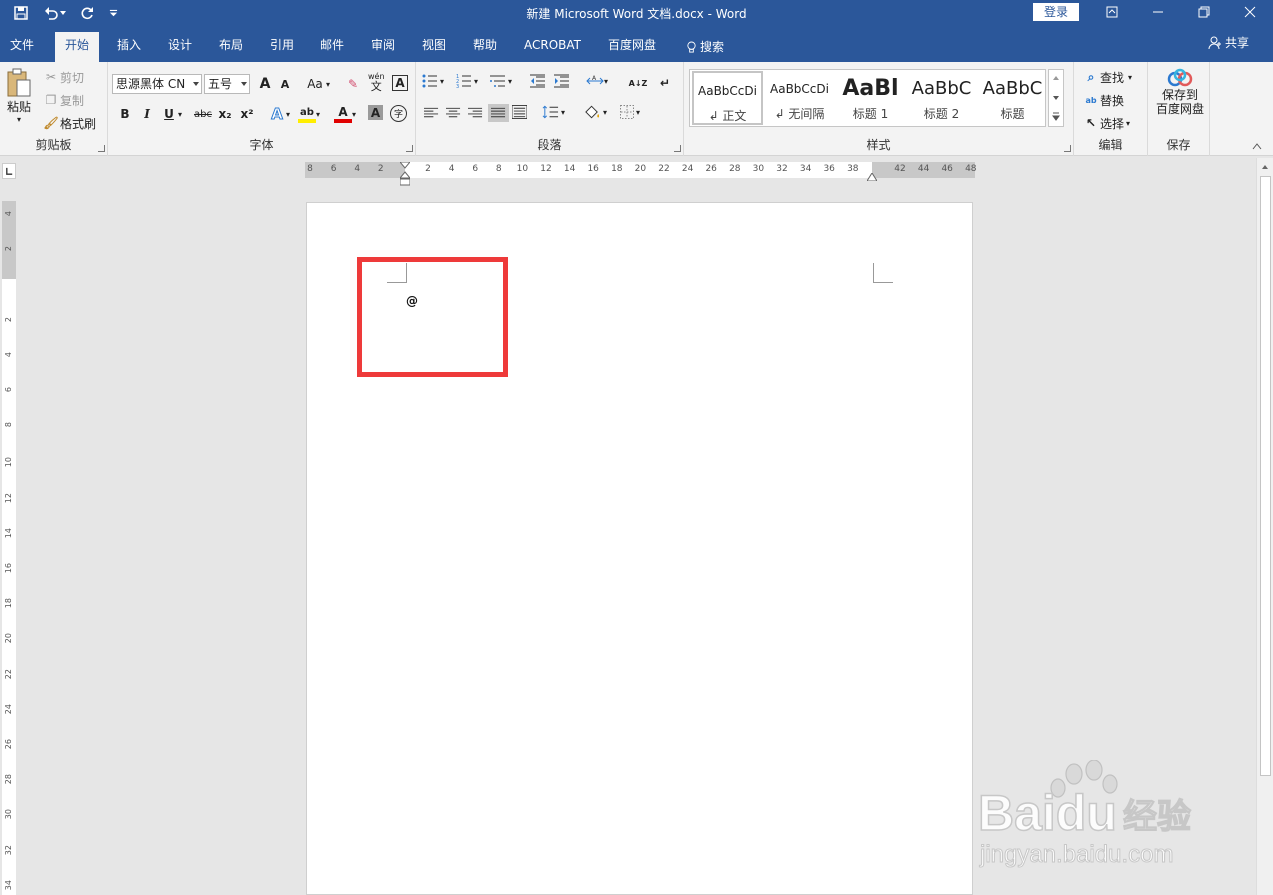 The image size is (1273, 895). Describe the element at coordinates (434, 47) in the screenshot. I see `tab-view: 视图` at that location.